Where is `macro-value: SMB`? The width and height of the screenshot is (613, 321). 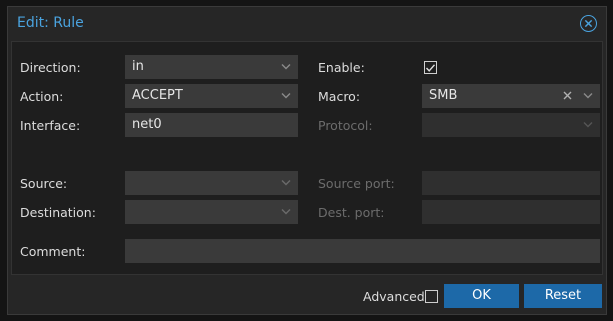 macro-value: SMB is located at coordinates (443, 95).